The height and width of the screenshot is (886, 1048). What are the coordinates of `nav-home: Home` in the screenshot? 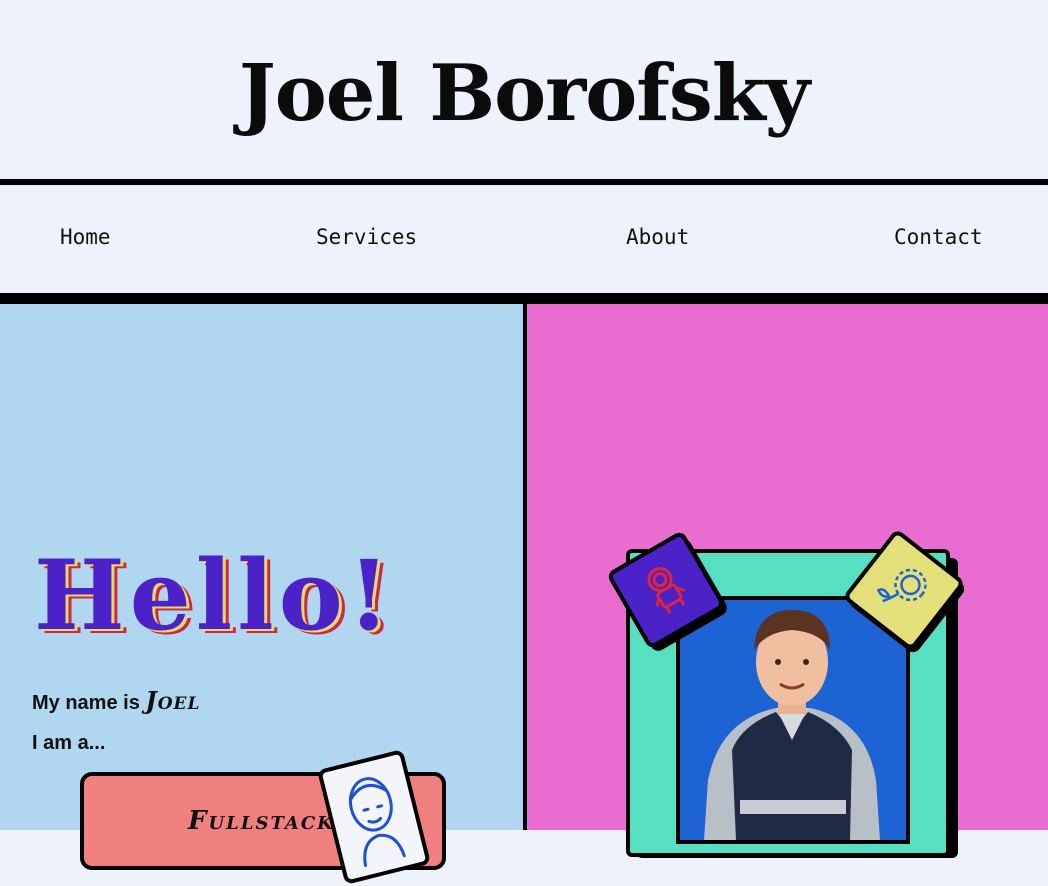 It's located at (85, 237).